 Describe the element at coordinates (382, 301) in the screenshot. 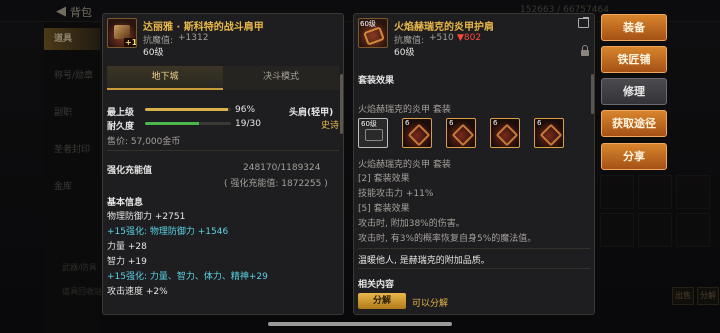

I see `disassemble-tag: 分解` at that location.